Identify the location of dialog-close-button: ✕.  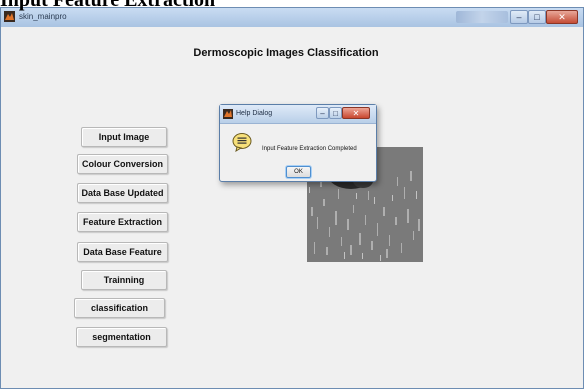
(356, 113).